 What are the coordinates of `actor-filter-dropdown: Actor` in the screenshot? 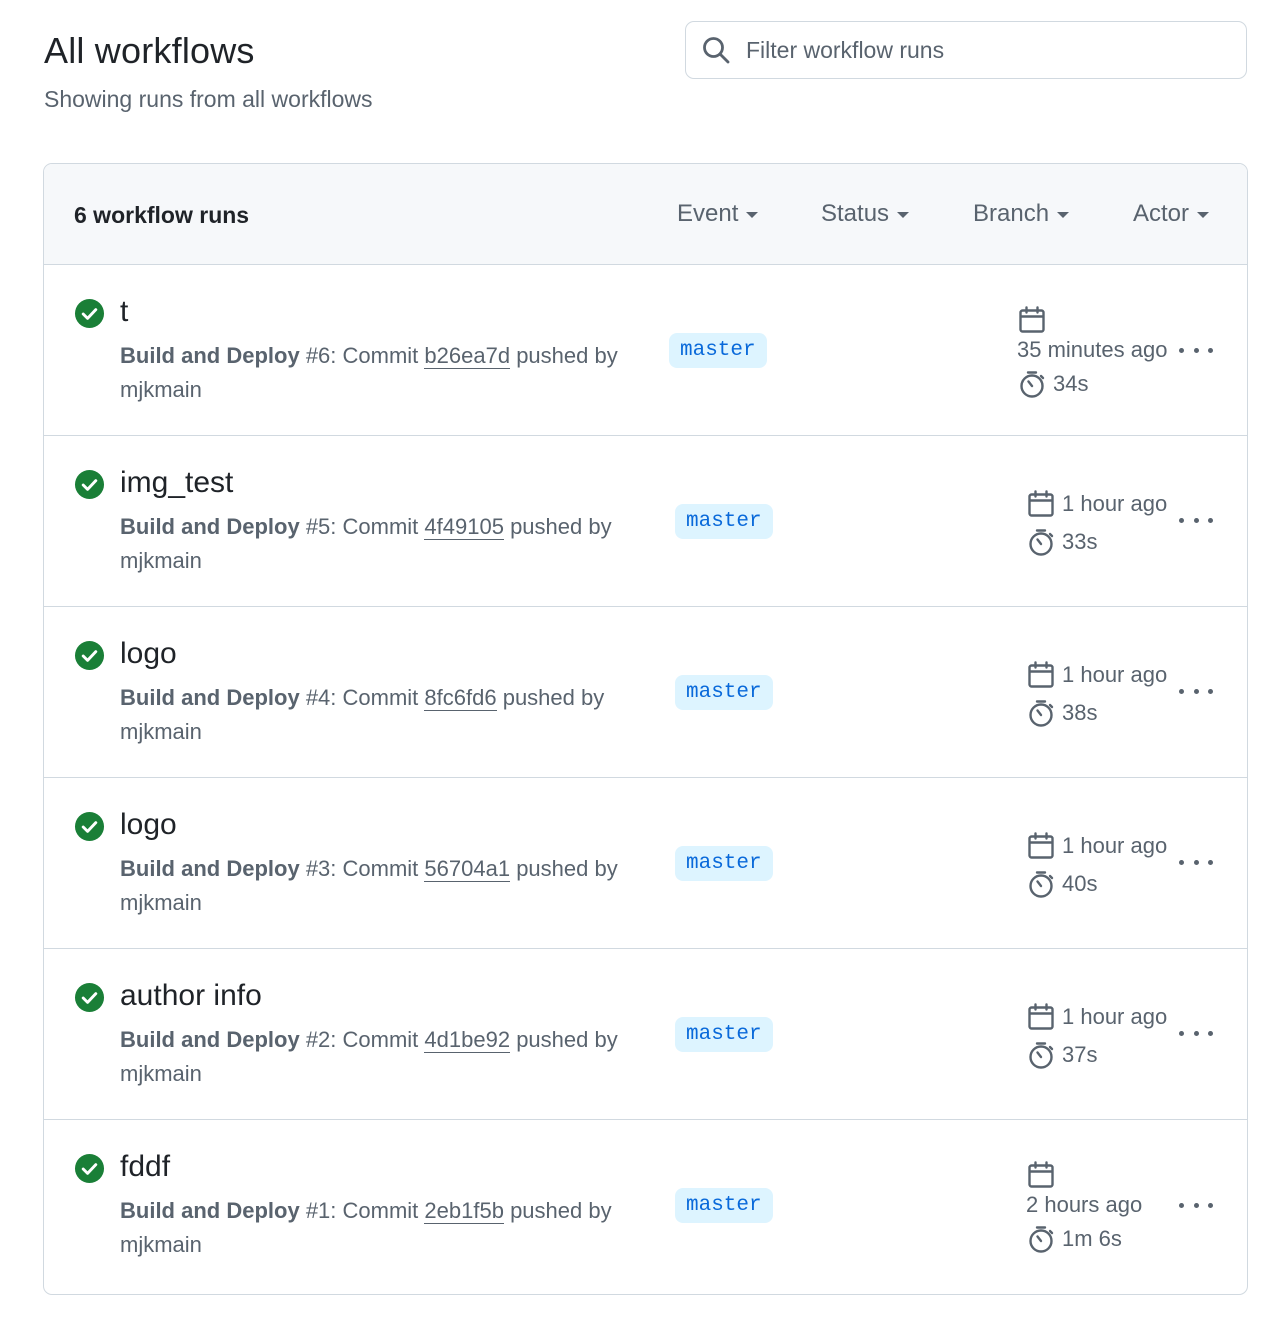 It's located at (1171, 214).